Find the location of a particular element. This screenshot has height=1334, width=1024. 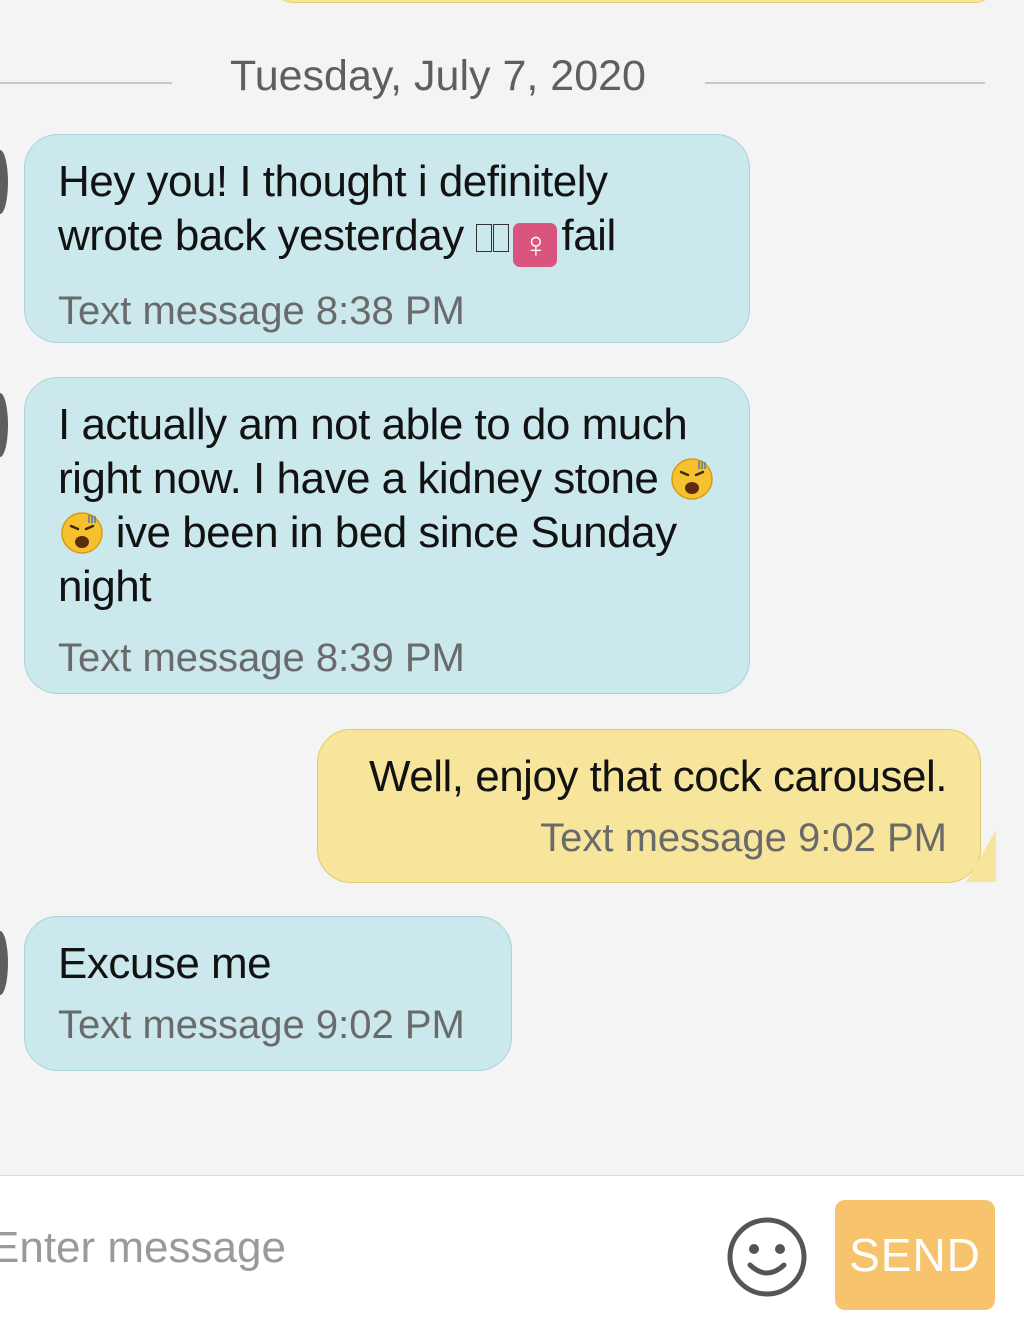

divider-line-right is located at coordinates (845, 83).